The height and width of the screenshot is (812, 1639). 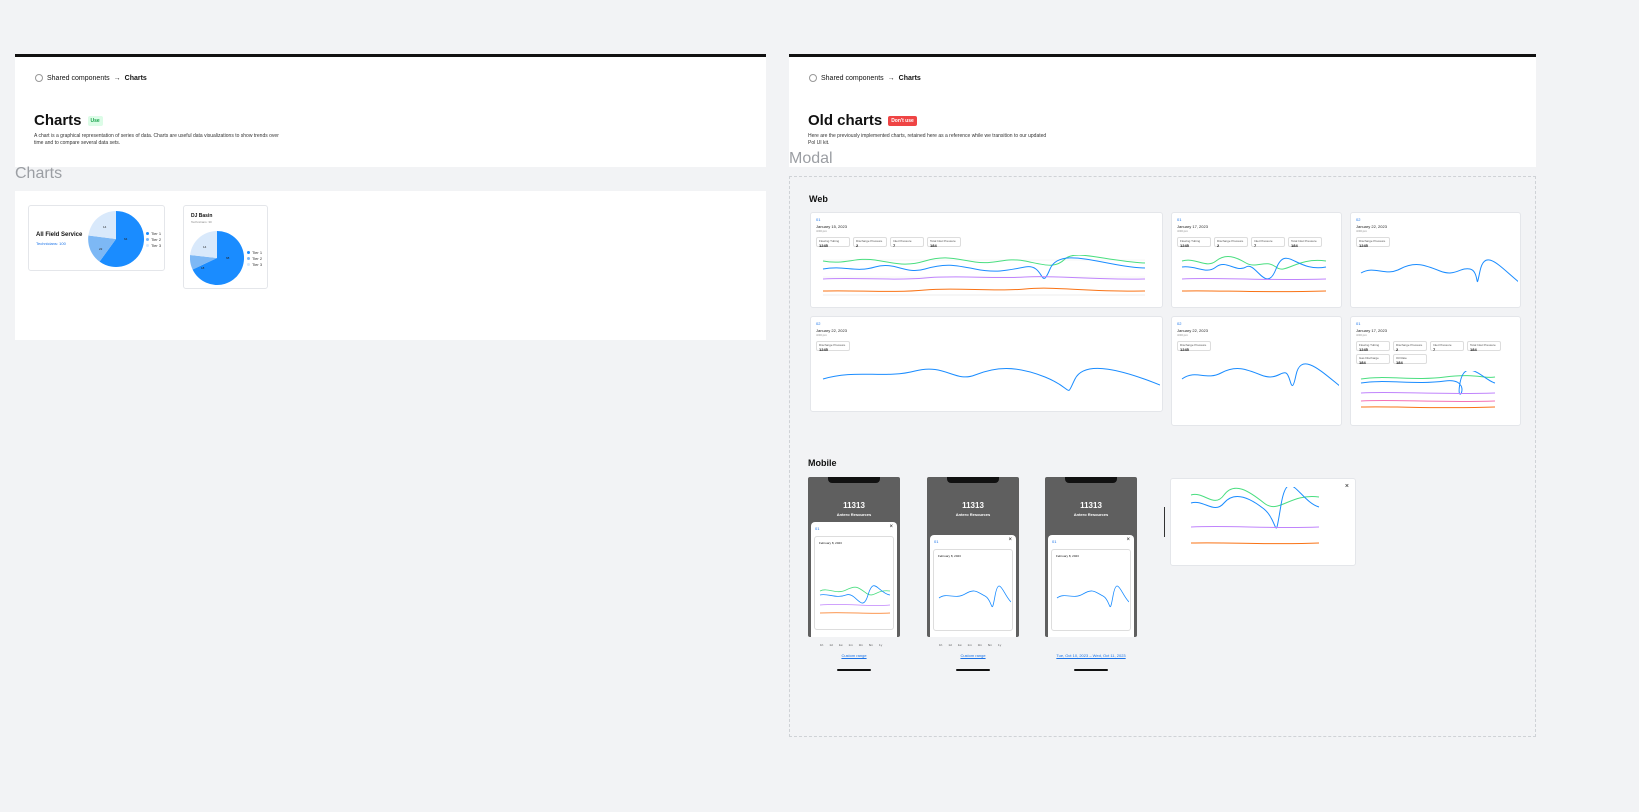 I want to click on slice-label: 14, so click(x=205, y=247).